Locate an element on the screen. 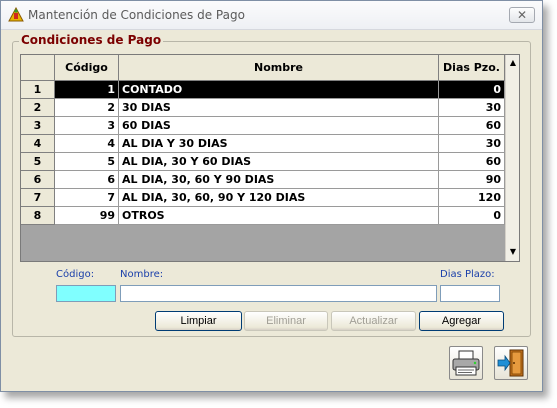  dias-cell: 90 is located at coordinates (472, 180).